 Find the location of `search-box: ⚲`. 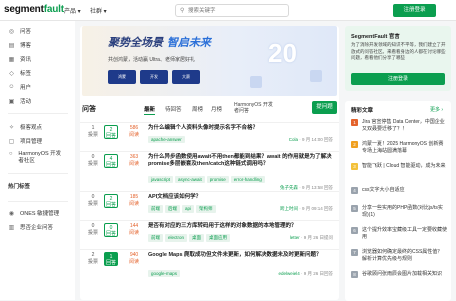

search-box: ⚲ is located at coordinates (232, 10).